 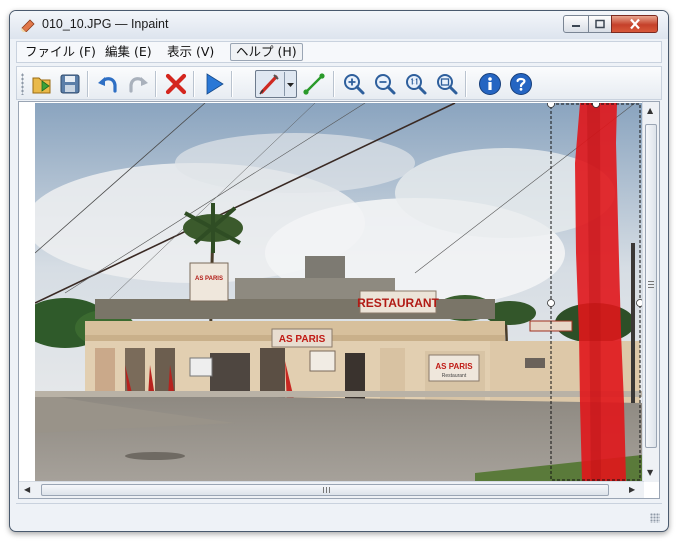 I want to click on menu-help: ヘルプ (H), so click(x=266, y=52).